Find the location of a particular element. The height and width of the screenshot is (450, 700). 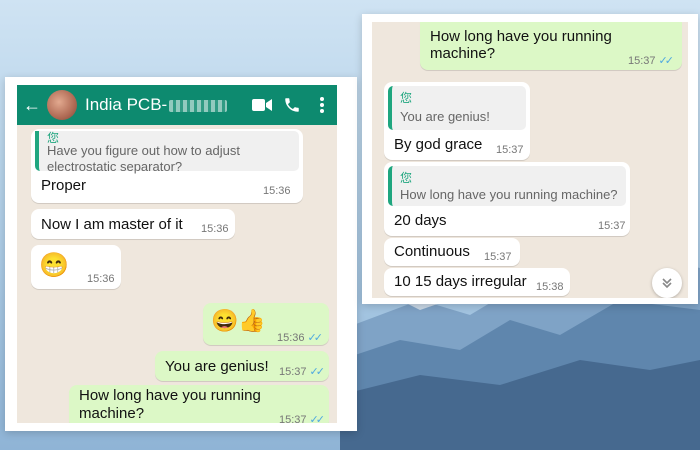

incoming-message: Continuous 15:37 is located at coordinates (452, 252).